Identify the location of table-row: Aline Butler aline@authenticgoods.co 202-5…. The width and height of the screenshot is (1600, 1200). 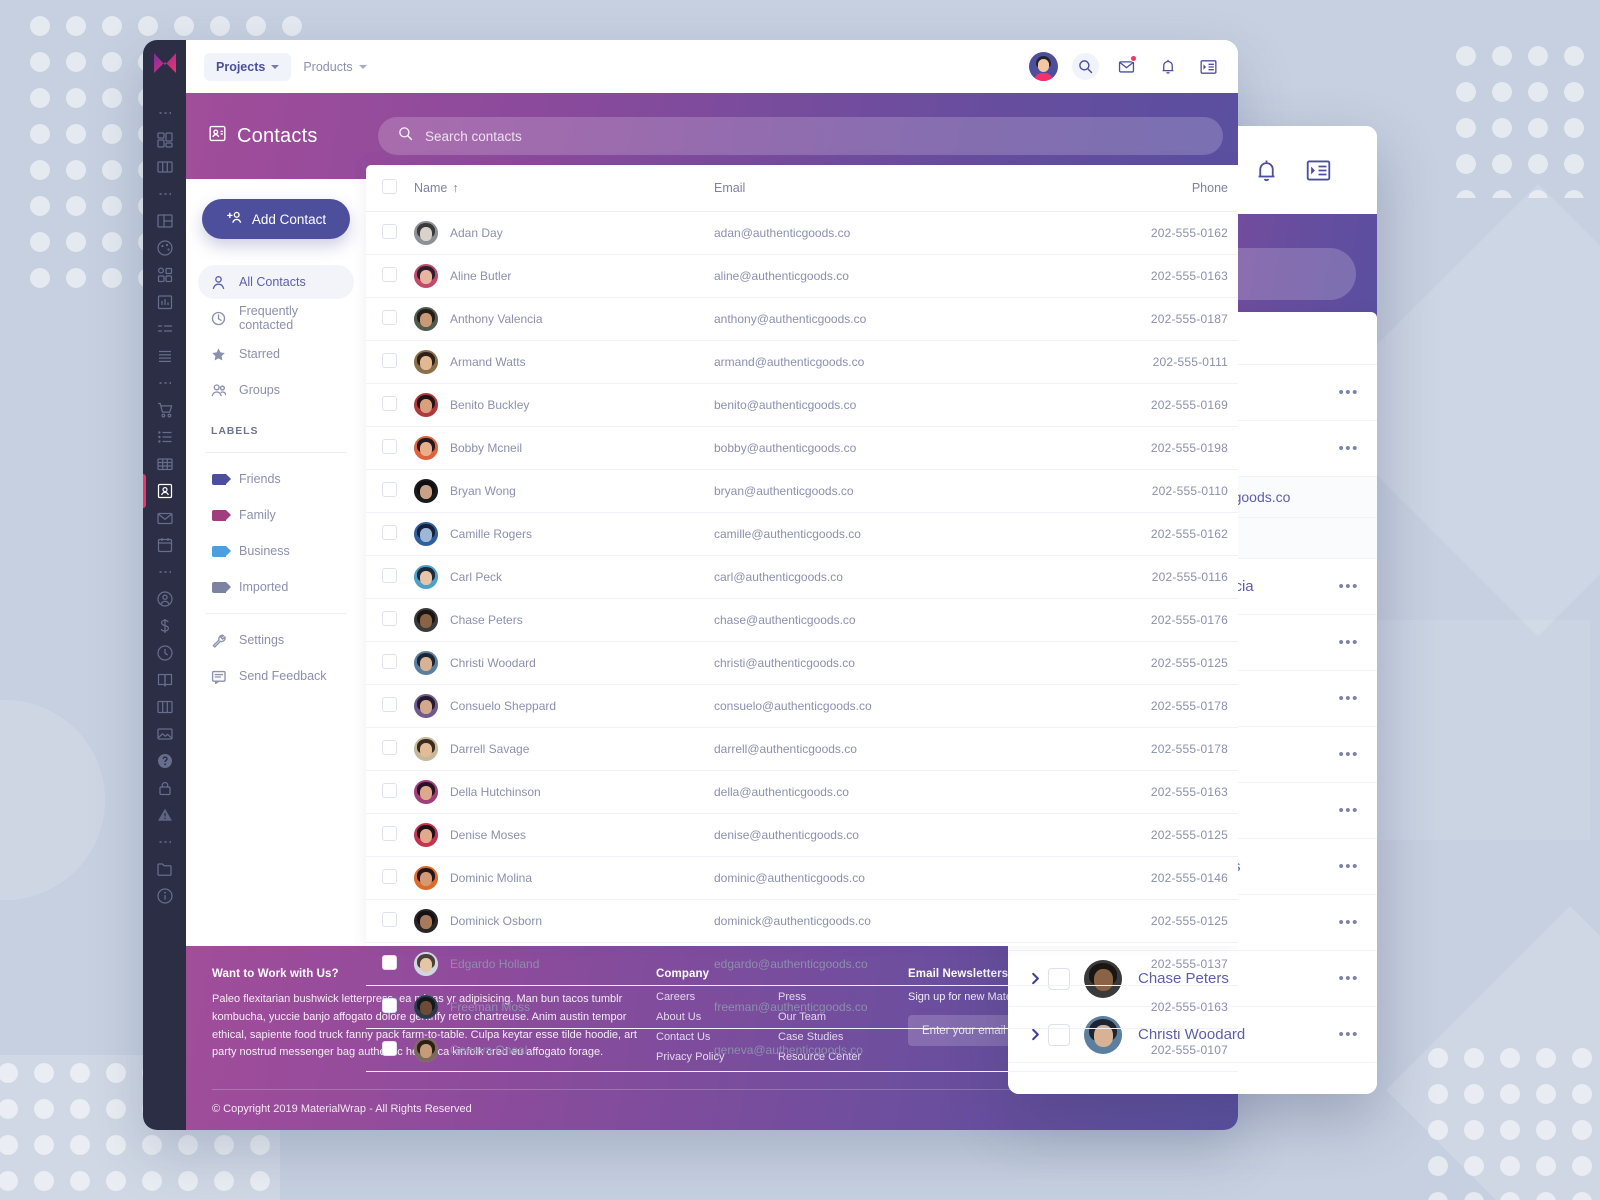
(802, 276).